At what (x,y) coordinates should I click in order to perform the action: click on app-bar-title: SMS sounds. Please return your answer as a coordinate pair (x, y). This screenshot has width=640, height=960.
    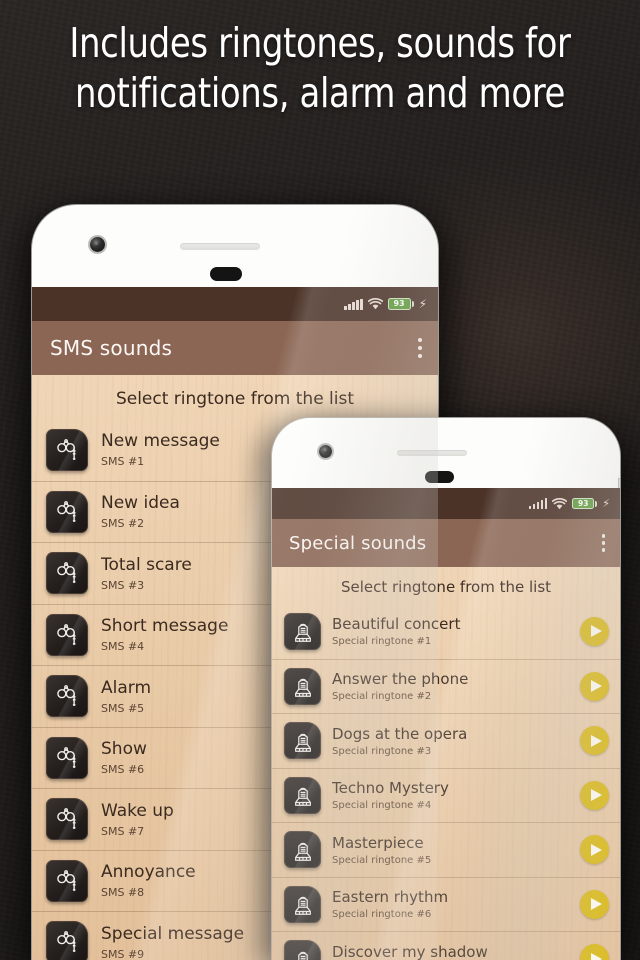
    Looking at the image, I should click on (111, 348).